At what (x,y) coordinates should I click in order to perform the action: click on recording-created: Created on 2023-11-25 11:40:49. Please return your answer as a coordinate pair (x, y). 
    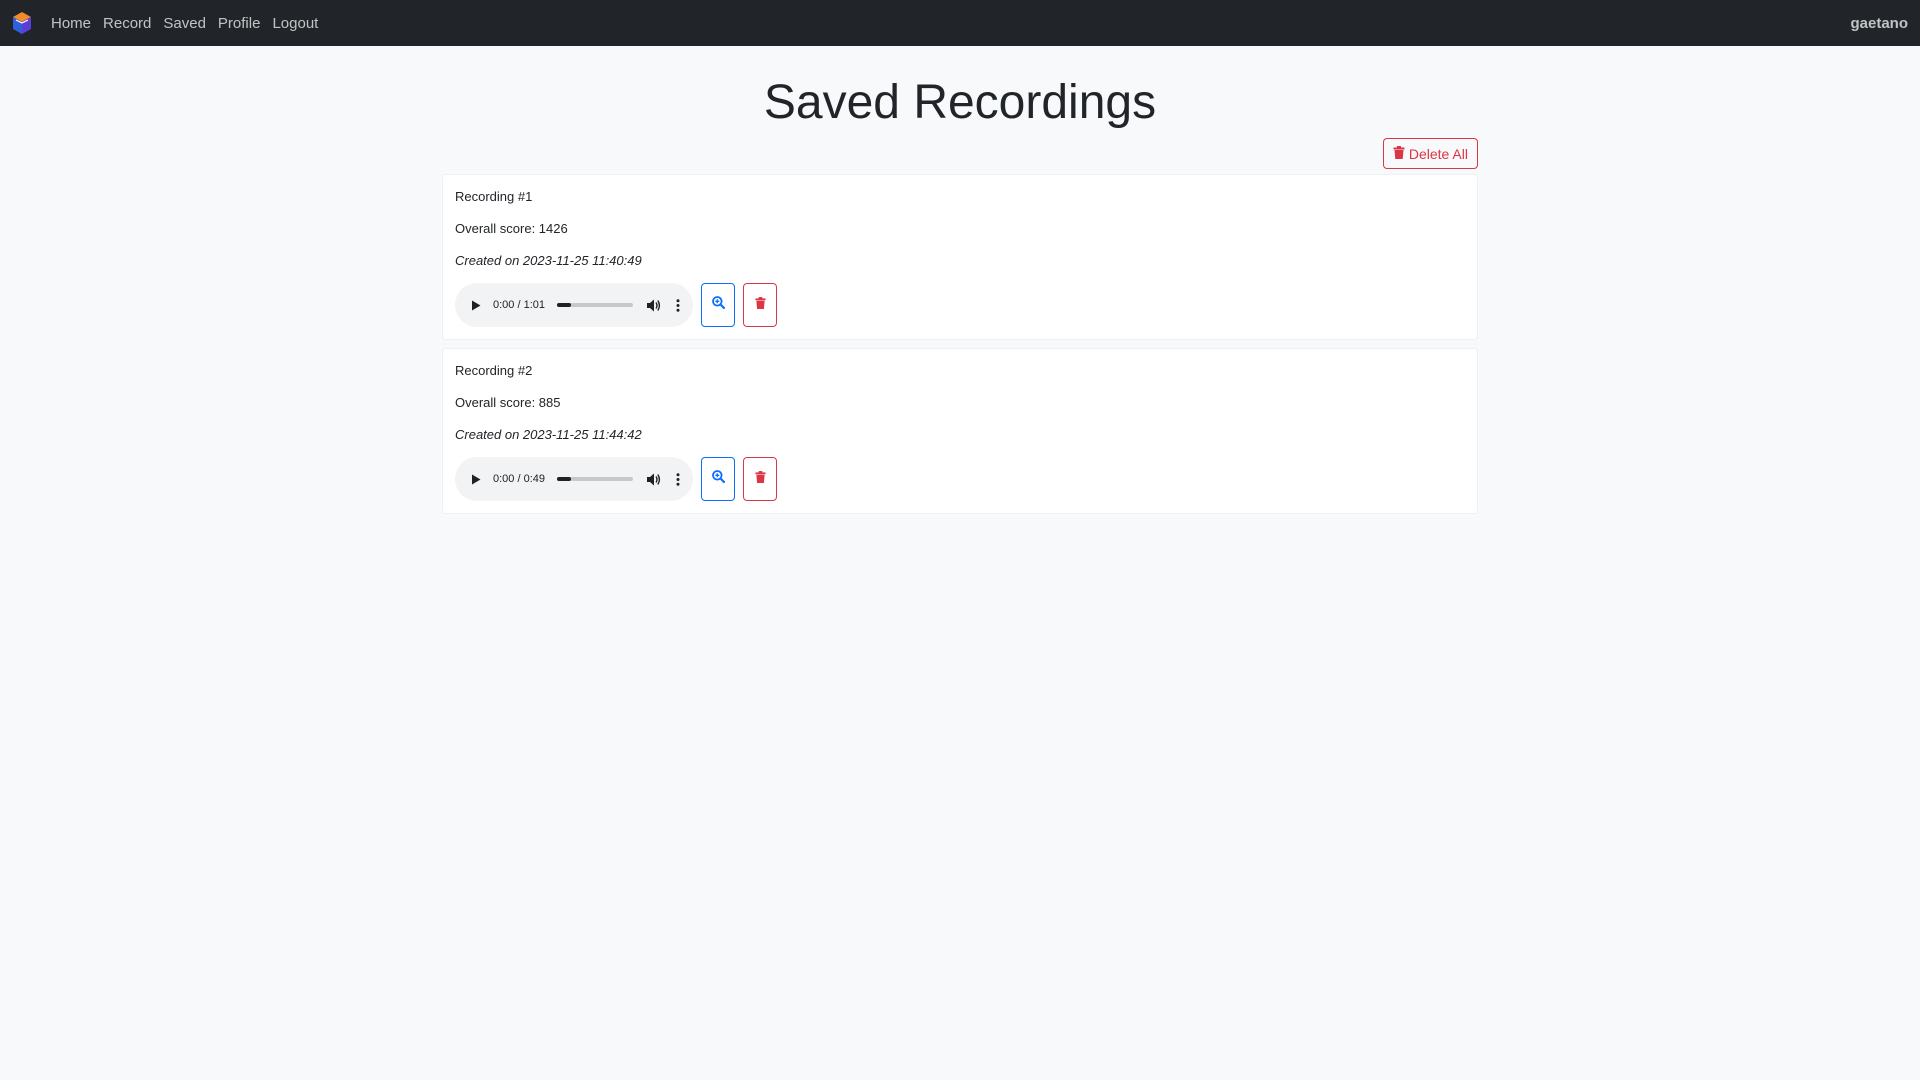
    Looking at the image, I should click on (548, 260).